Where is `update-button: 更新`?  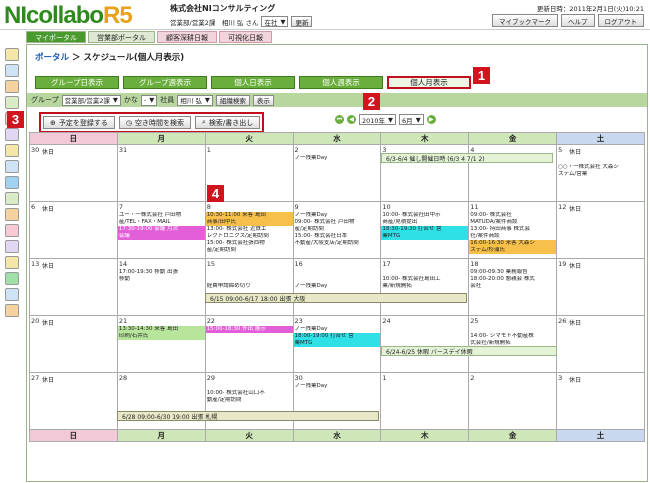
update-button: 更新 is located at coordinates (302, 21).